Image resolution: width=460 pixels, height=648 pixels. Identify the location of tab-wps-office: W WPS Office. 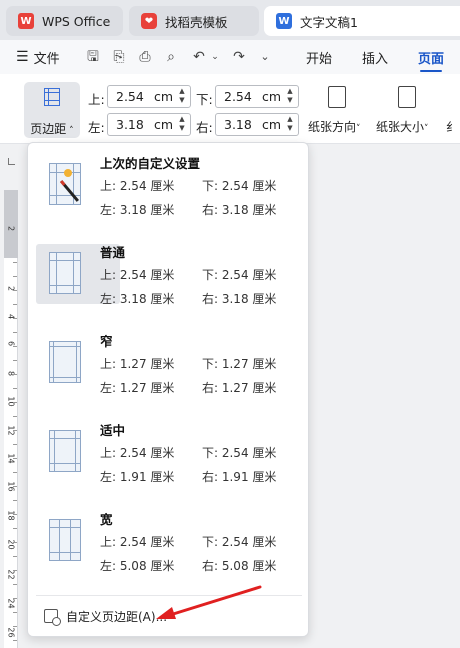
(64, 21).